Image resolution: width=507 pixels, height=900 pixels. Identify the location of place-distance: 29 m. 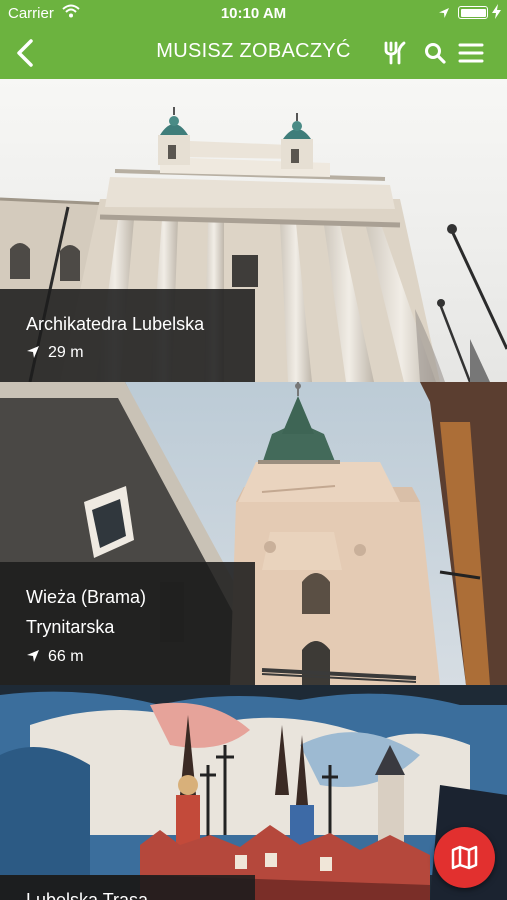
(55, 353).